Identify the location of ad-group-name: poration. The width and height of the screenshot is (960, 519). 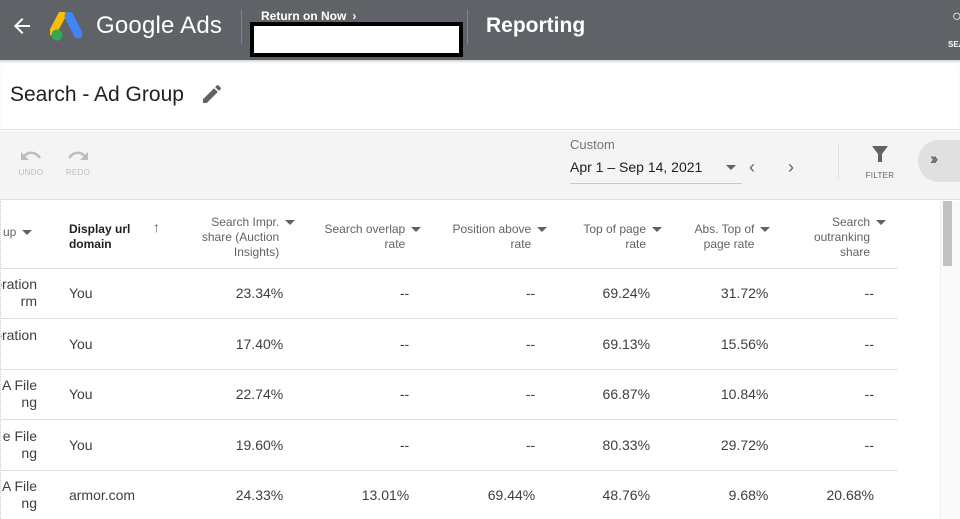
(19, 344).